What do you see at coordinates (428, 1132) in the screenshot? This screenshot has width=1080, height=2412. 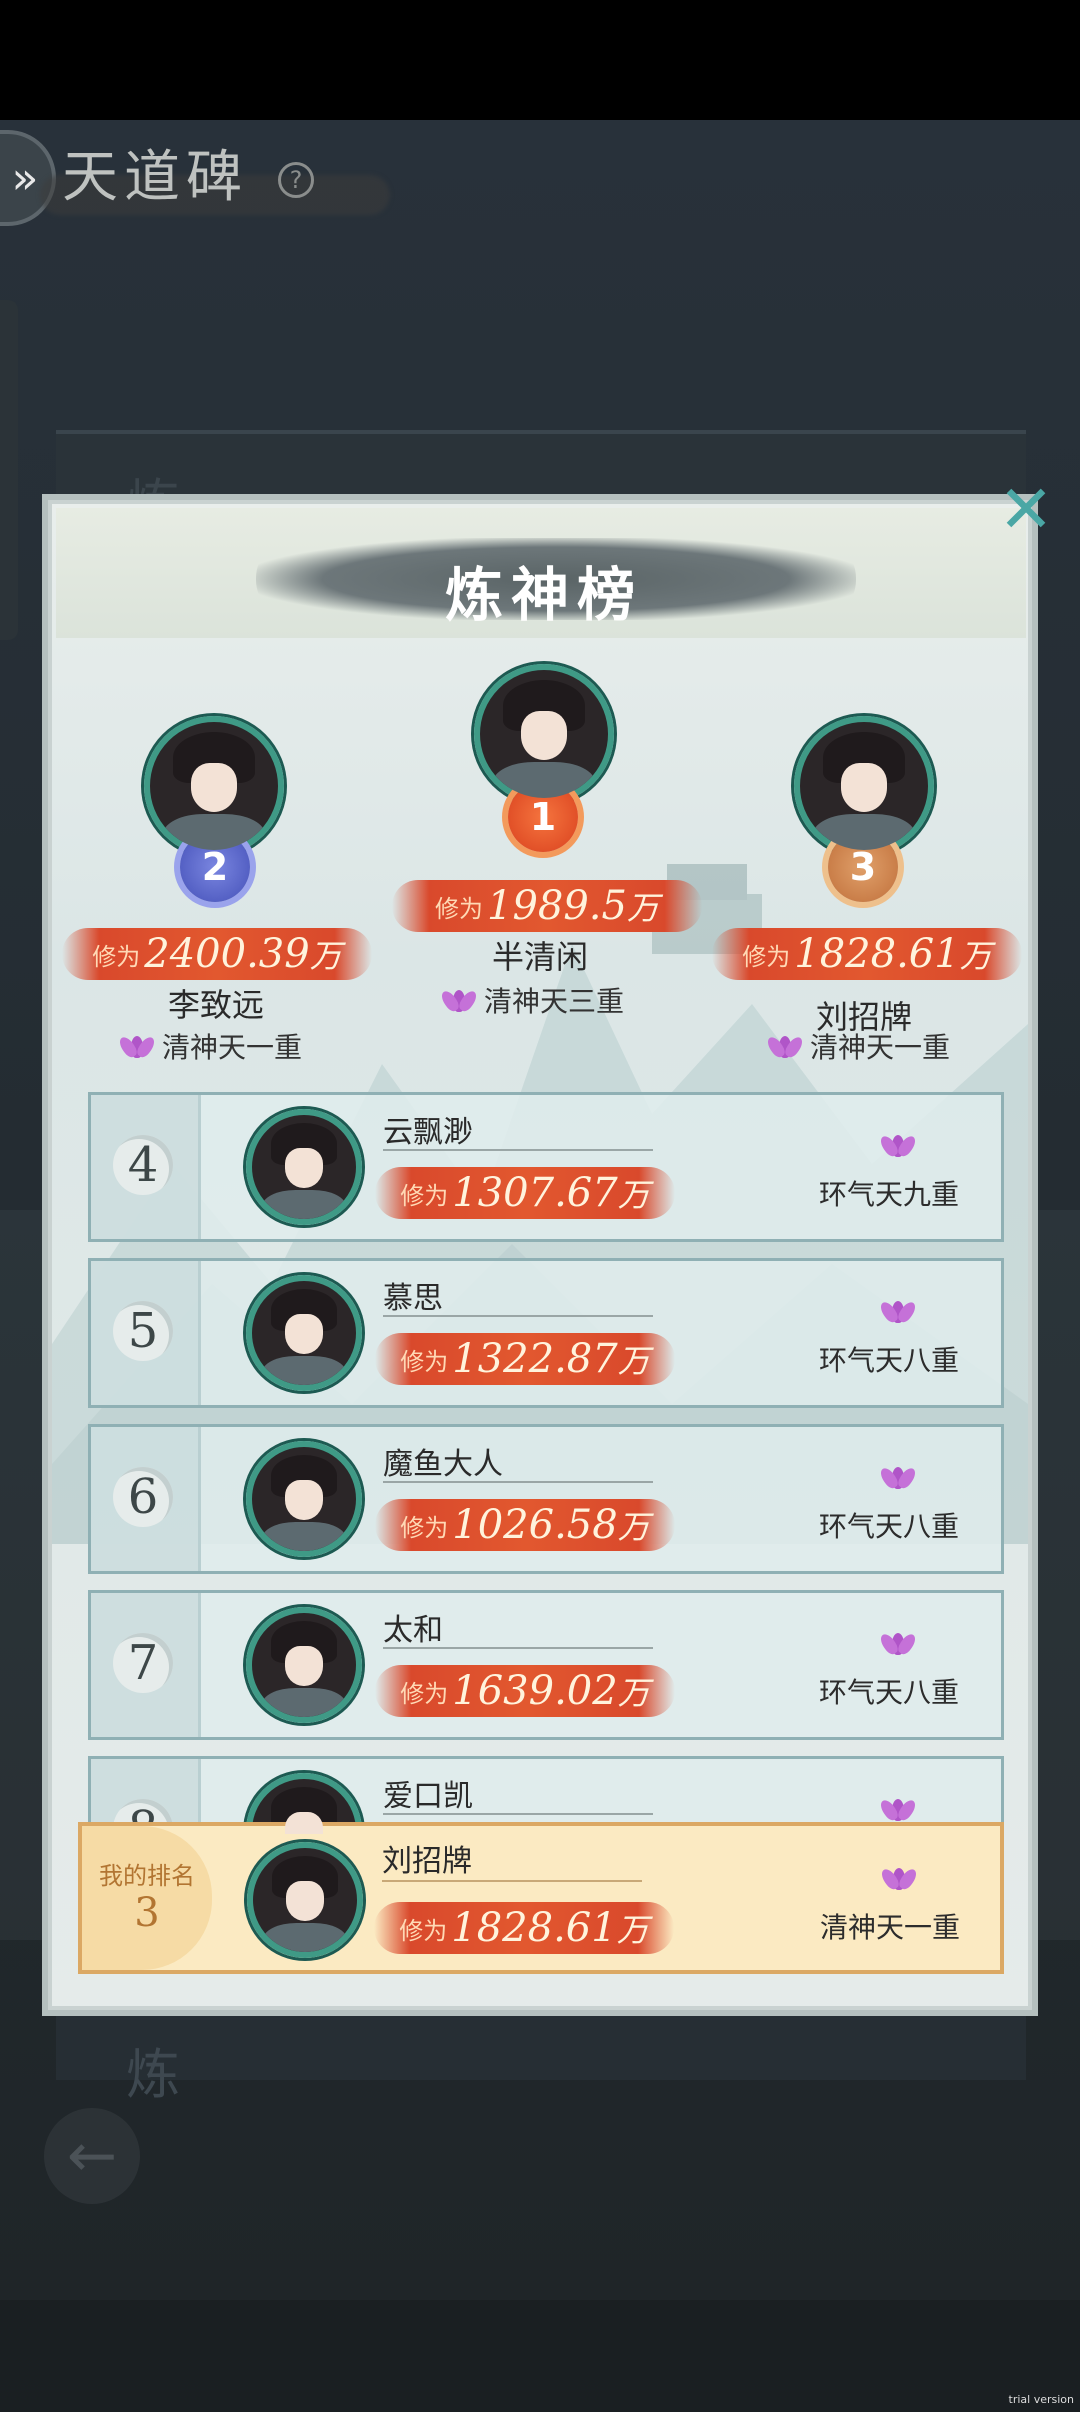 I see `player-name: 云飘渺` at bounding box center [428, 1132].